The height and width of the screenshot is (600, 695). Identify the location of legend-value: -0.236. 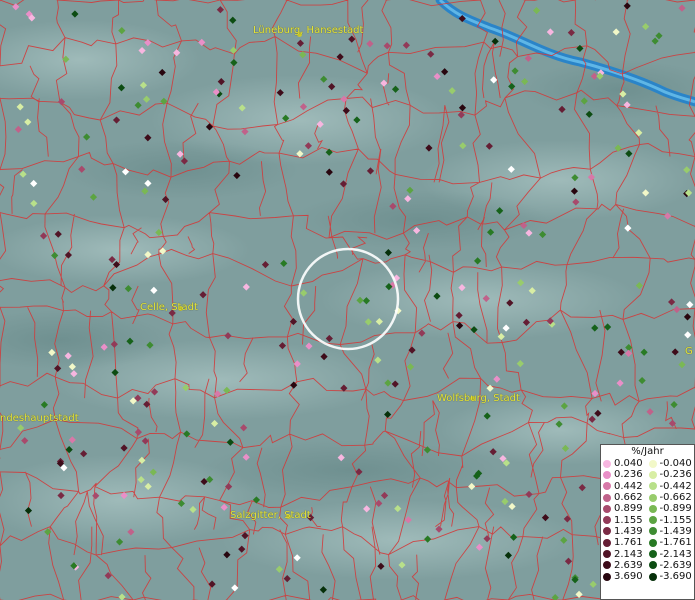
(675, 475).